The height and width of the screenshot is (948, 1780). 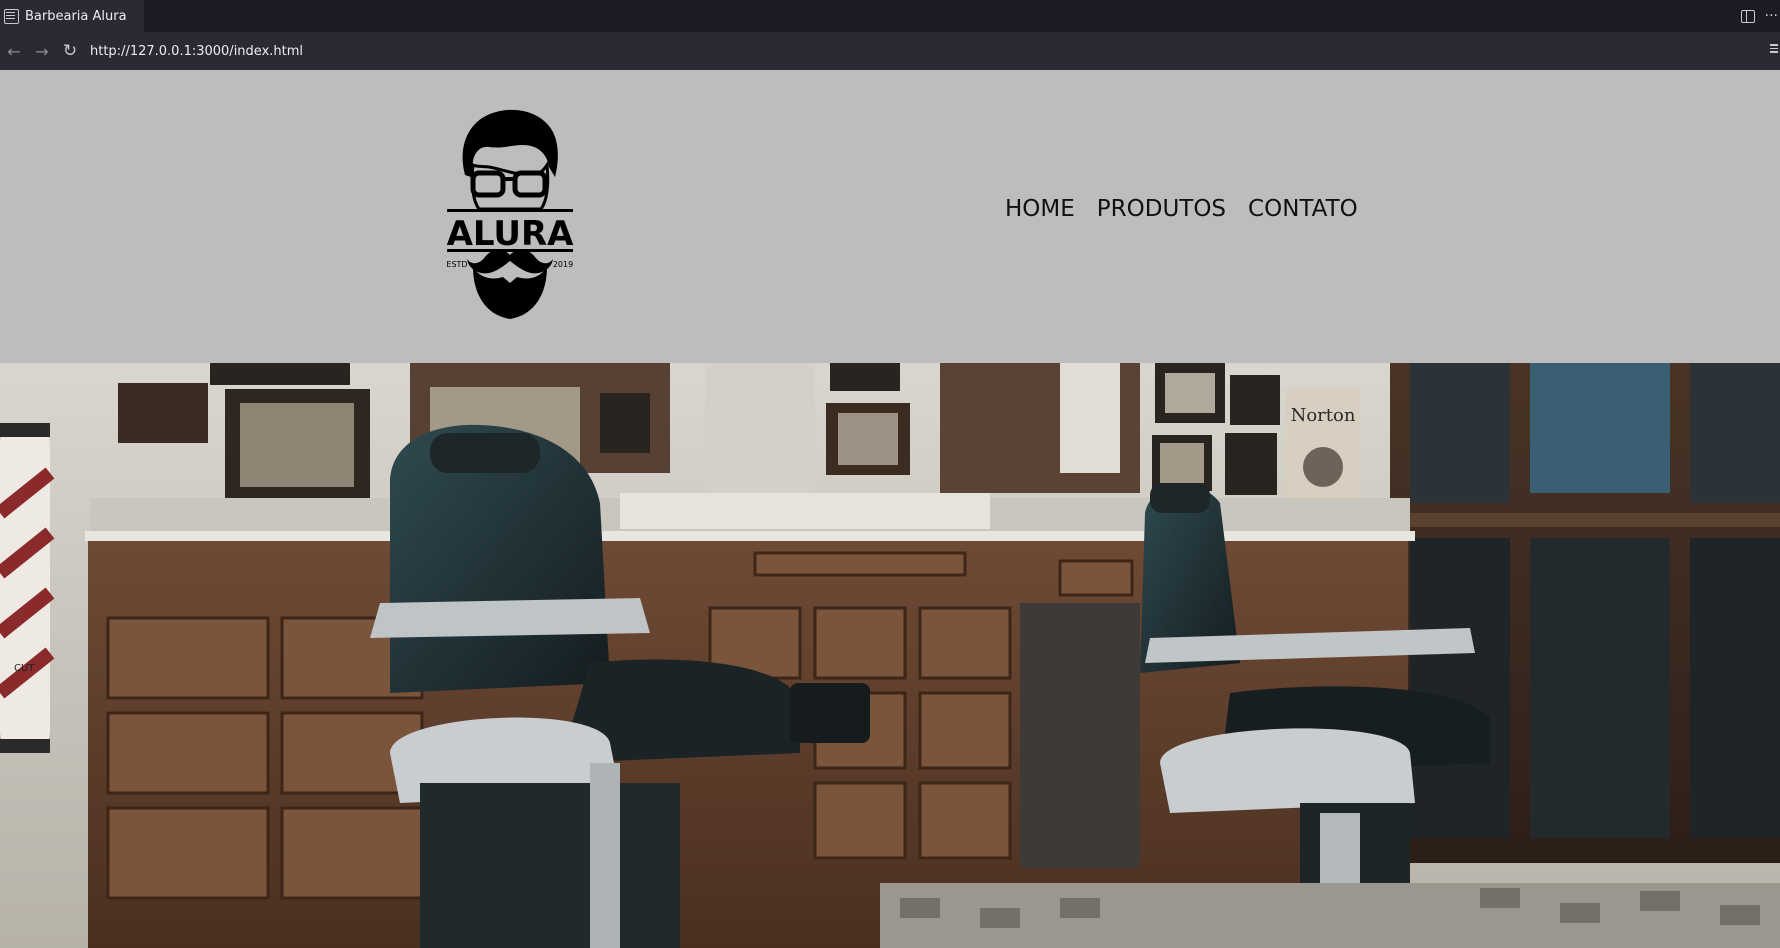 What do you see at coordinates (1760, 16) in the screenshot?
I see `tab-bar-actions: ···` at bounding box center [1760, 16].